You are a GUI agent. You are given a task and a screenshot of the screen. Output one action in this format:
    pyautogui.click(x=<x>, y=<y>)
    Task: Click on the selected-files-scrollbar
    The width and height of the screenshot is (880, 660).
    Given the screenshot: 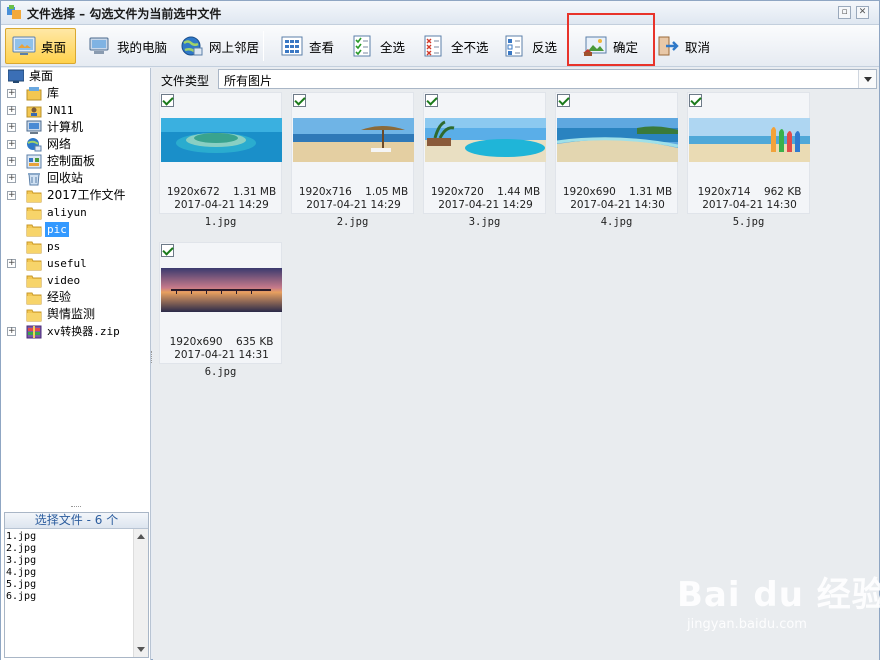 What is the action you would take?
    pyautogui.click(x=140, y=593)
    